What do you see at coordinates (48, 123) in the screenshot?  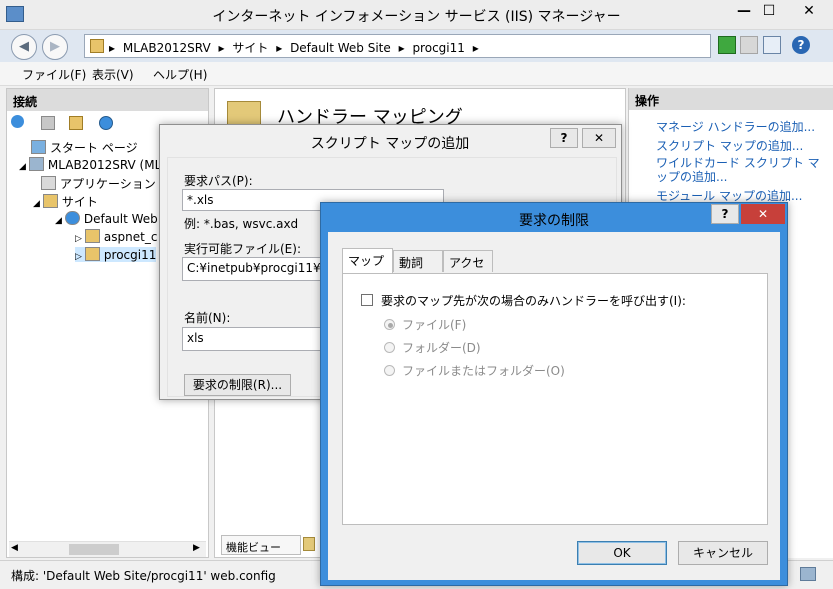 I see `save-icon` at bounding box center [48, 123].